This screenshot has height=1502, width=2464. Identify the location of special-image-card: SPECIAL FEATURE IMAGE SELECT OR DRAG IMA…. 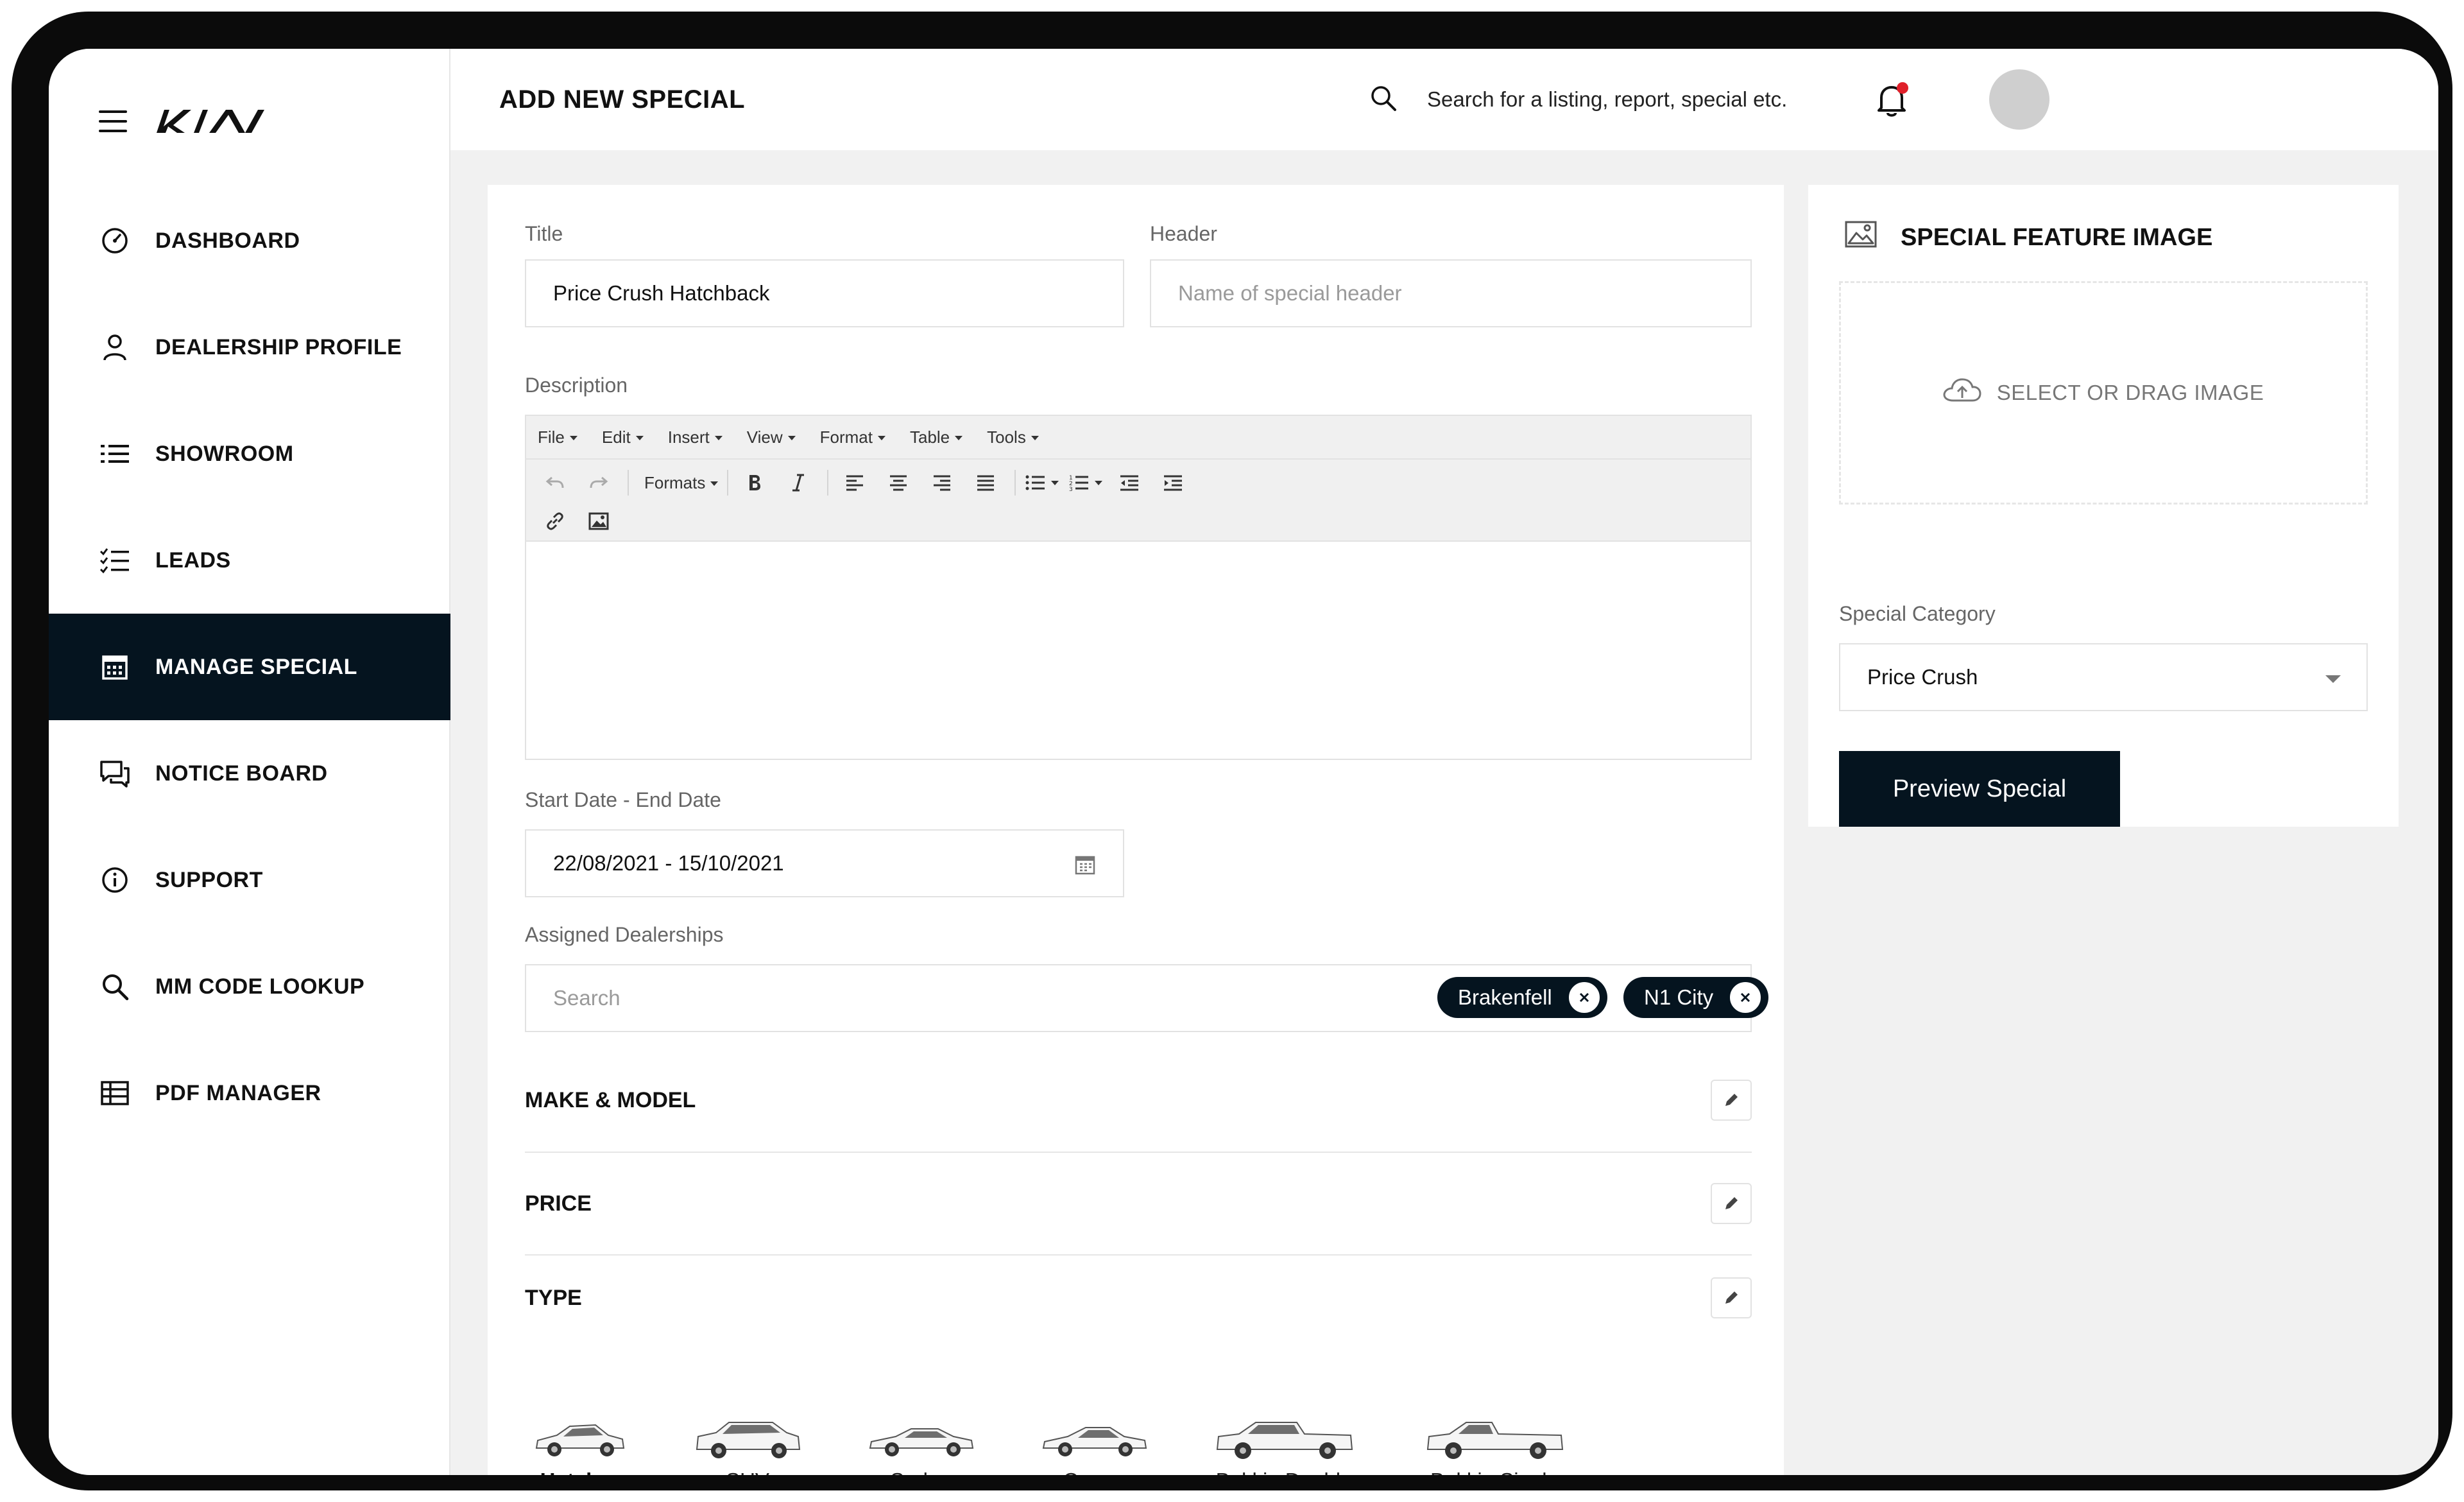
(2104, 506).